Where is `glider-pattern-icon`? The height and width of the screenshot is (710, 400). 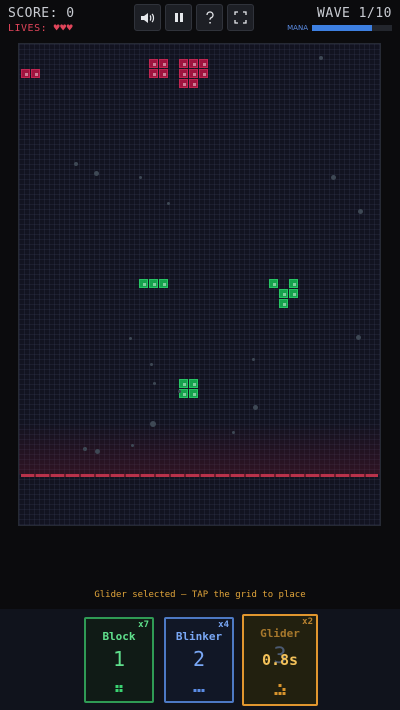
glider-pattern-icon is located at coordinates (280, 689).